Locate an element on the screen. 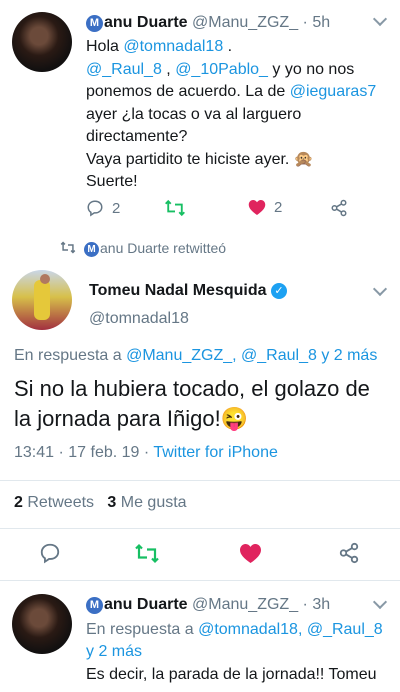 The width and height of the screenshot is (400, 692). timestamp: · 5h is located at coordinates (316, 22).